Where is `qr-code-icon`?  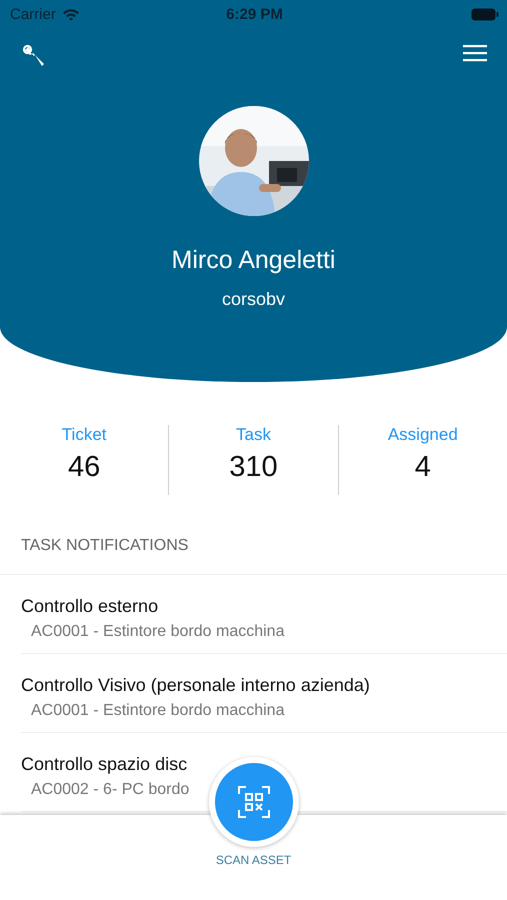 qr-code-icon is located at coordinates (254, 802).